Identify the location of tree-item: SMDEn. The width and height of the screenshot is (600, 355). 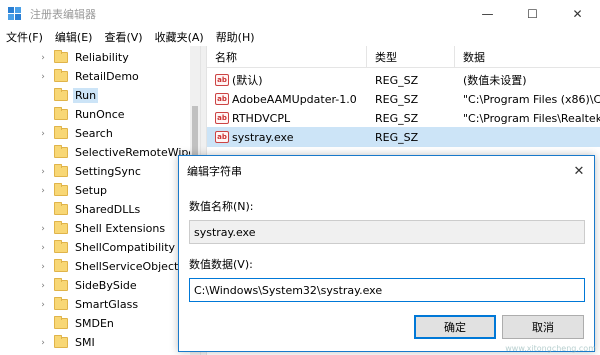
(77, 323).